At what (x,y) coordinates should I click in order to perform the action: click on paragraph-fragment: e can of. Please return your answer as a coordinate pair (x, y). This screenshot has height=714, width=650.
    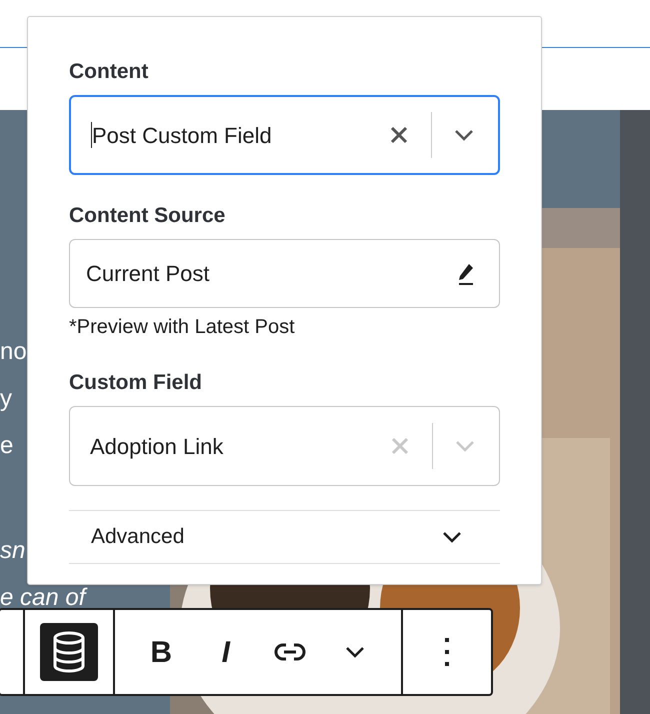
    Looking at the image, I should click on (43, 597).